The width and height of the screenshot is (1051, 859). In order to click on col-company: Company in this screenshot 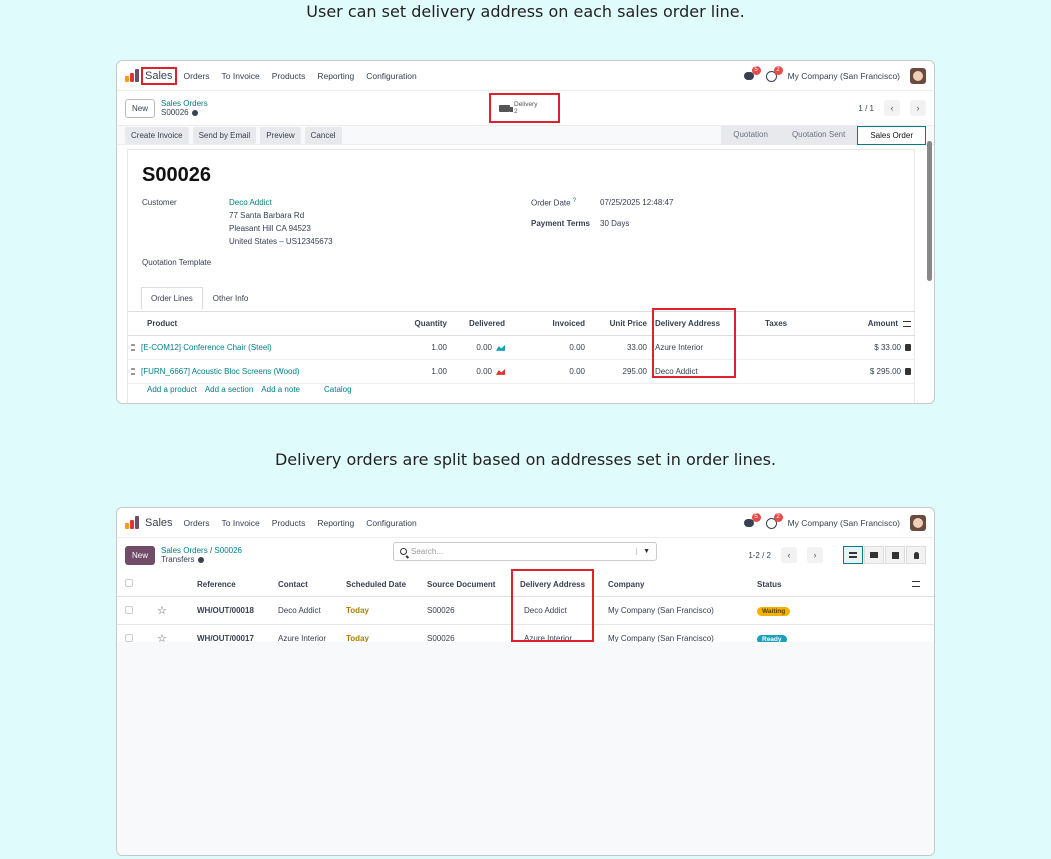, I will do `click(678, 584)`.